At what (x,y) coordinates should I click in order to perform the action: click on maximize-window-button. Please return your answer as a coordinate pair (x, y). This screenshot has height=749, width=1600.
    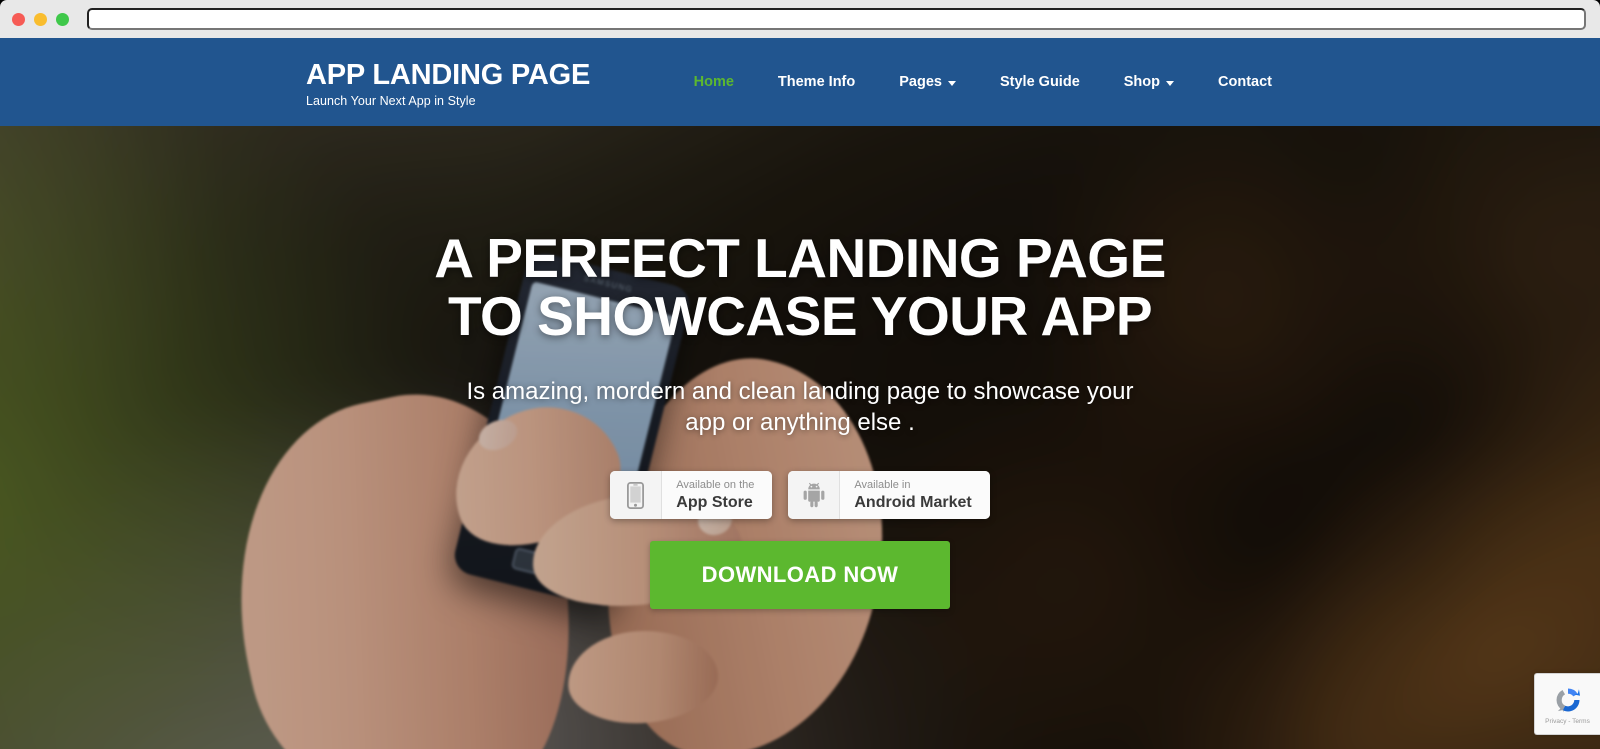
    Looking at the image, I should click on (62, 19).